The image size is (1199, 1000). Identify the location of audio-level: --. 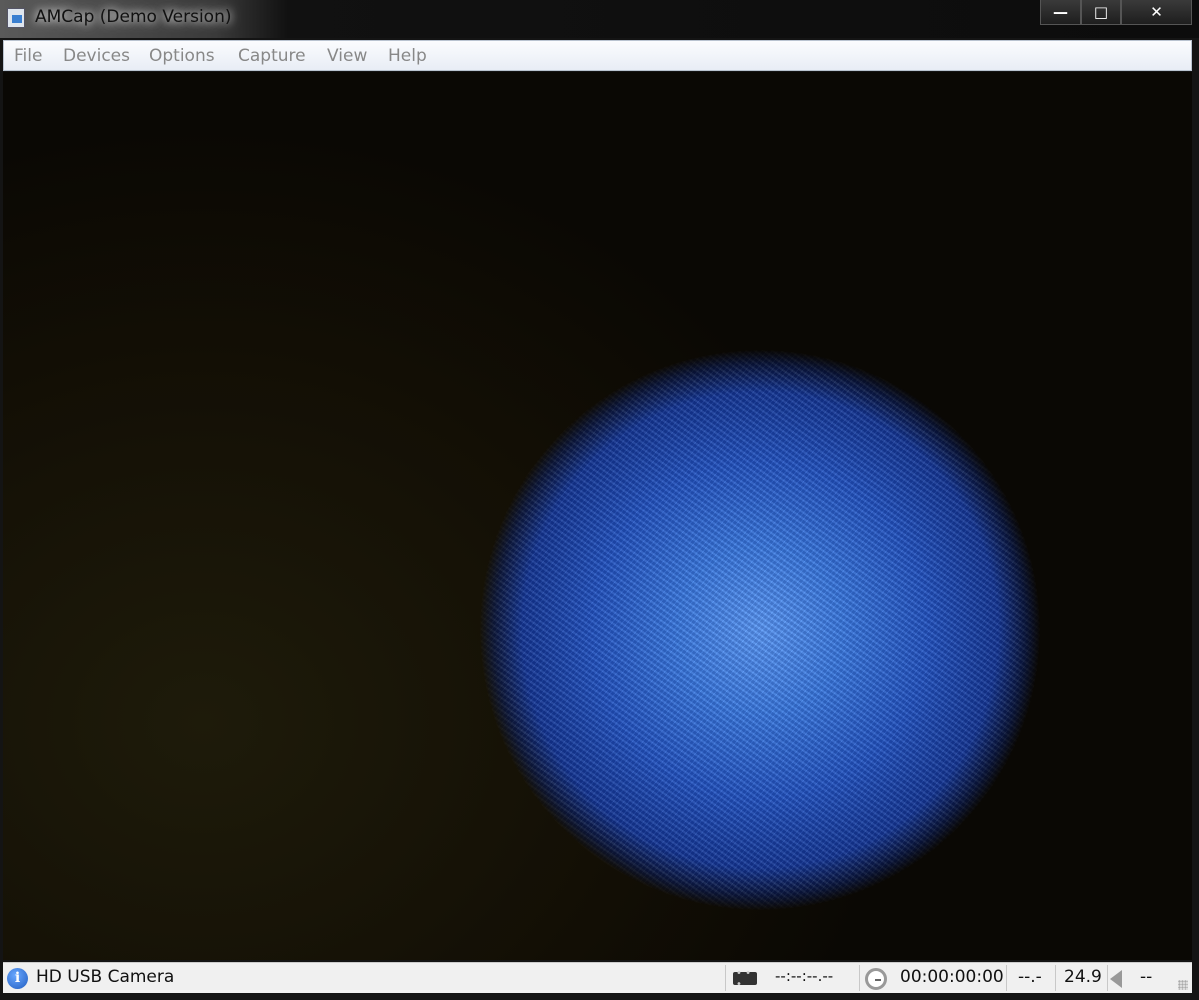
(1146, 977).